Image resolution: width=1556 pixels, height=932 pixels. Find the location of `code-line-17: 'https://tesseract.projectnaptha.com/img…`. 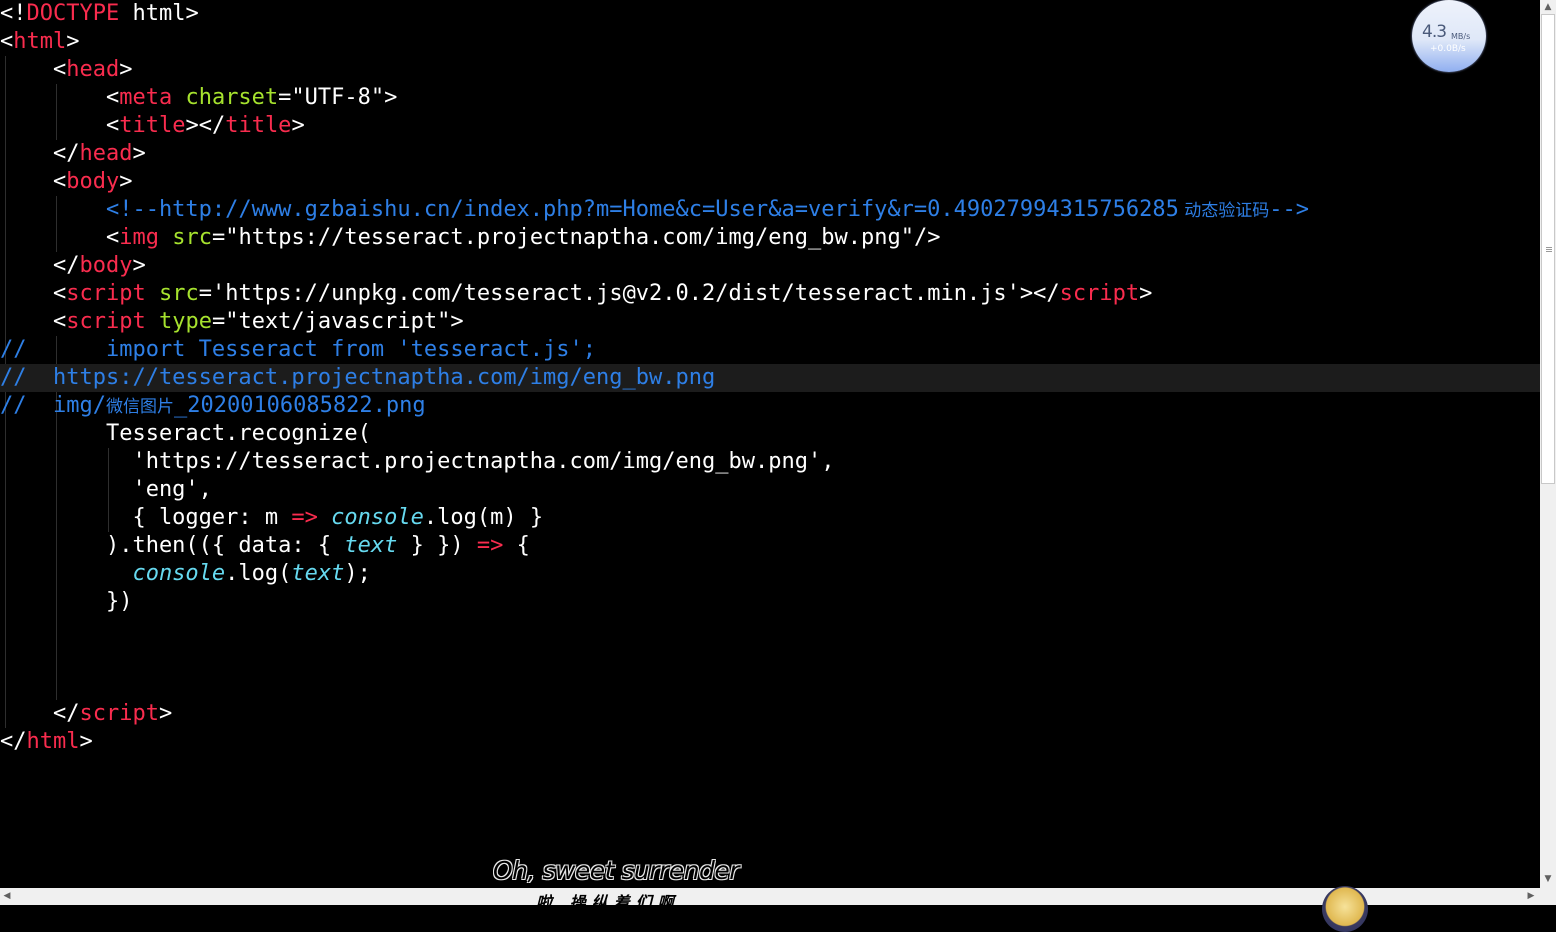

code-line-17: 'https://tesseract.projectnaptha.com/img… is located at coordinates (417, 461).